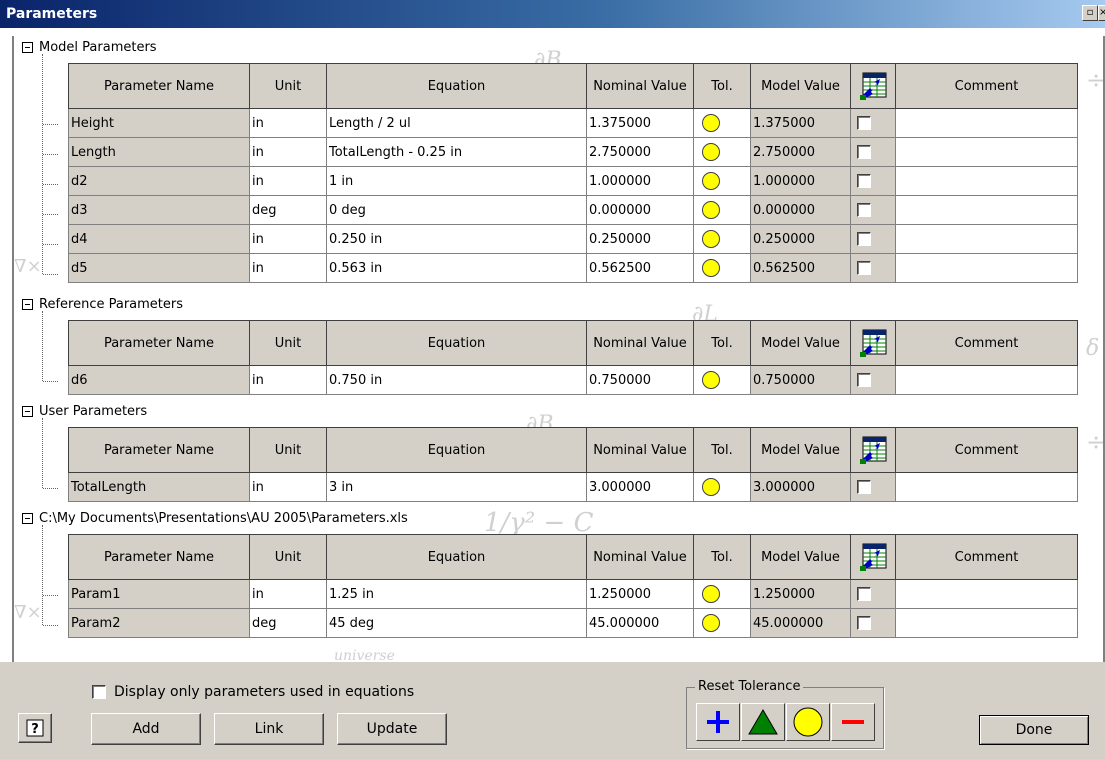 The height and width of the screenshot is (759, 1105). I want to click on table-row: Height in Length / 2 ul 1.375000 1.375000, so click(573, 123).